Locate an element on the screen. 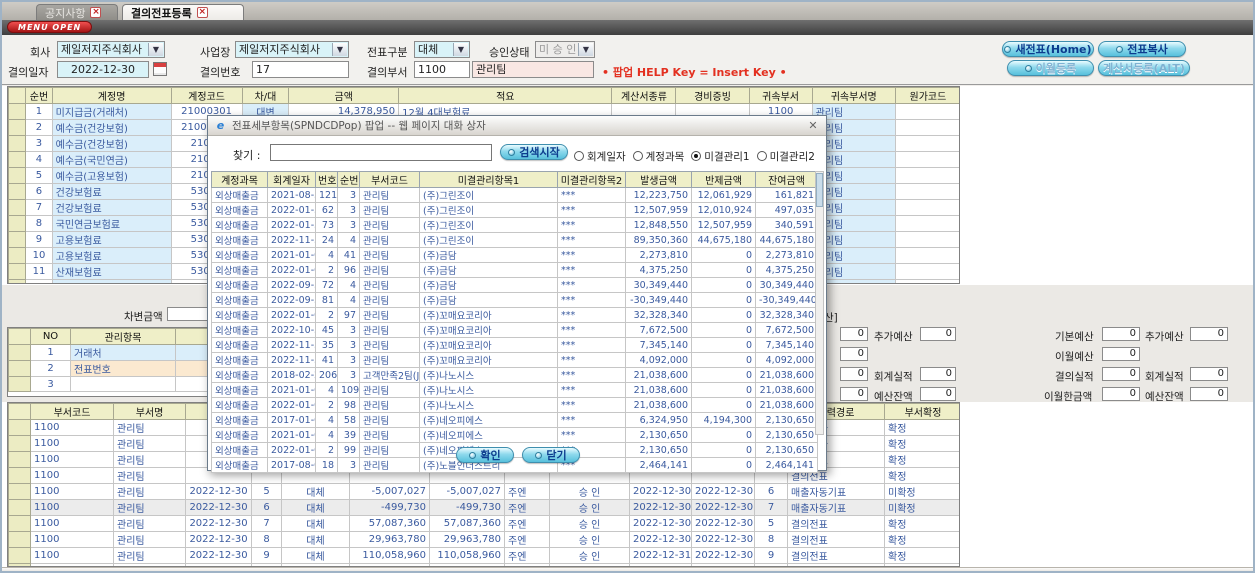 The image size is (1255, 573). radio-계정과목: 계정과목 is located at coordinates (658, 156).